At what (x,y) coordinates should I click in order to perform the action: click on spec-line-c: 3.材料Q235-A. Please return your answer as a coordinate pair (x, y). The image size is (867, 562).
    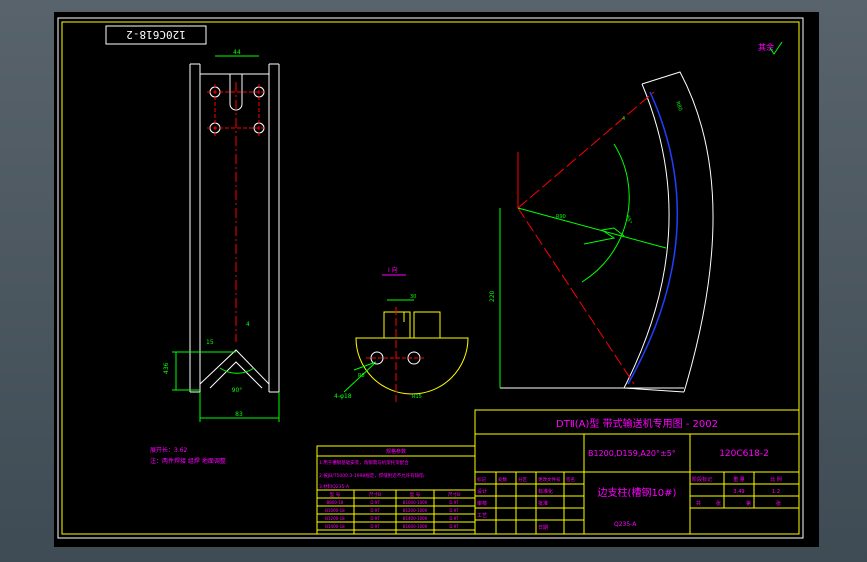
    Looking at the image, I should click on (334, 486).